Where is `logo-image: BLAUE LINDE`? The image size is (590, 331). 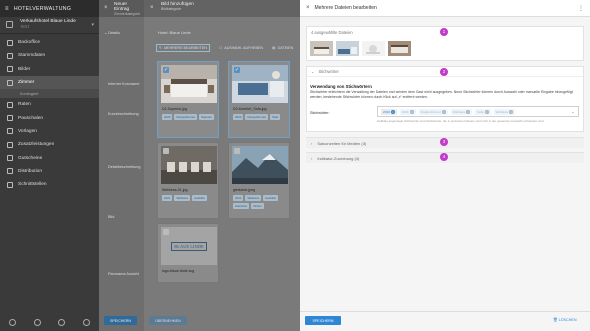 logo-image: BLAUE LINDE is located at coordinates (189, 246).